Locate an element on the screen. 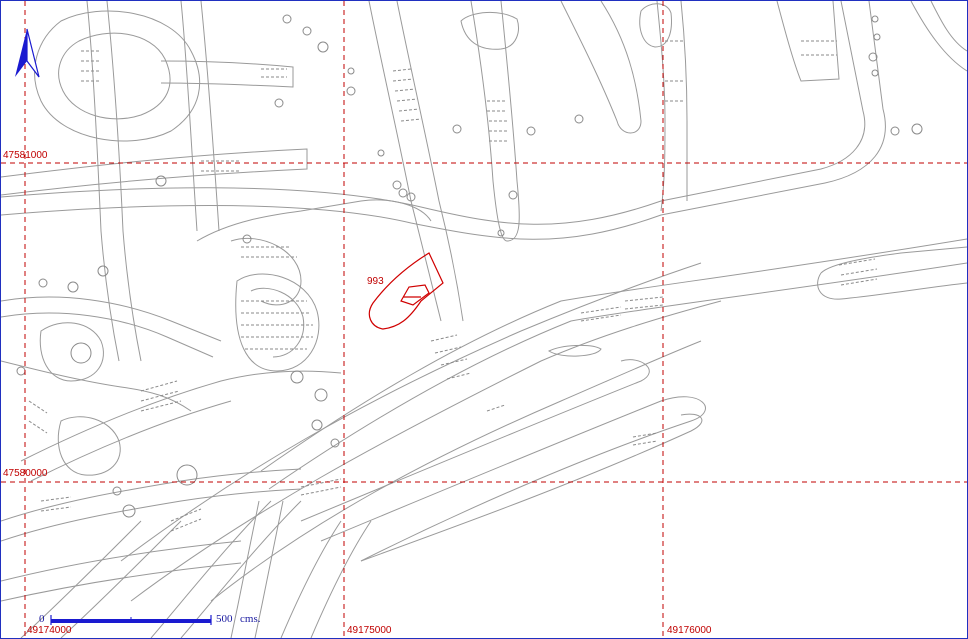 This screenshot has width=968, height=639. north-arrow-icon is located at coordinates (27, 53).